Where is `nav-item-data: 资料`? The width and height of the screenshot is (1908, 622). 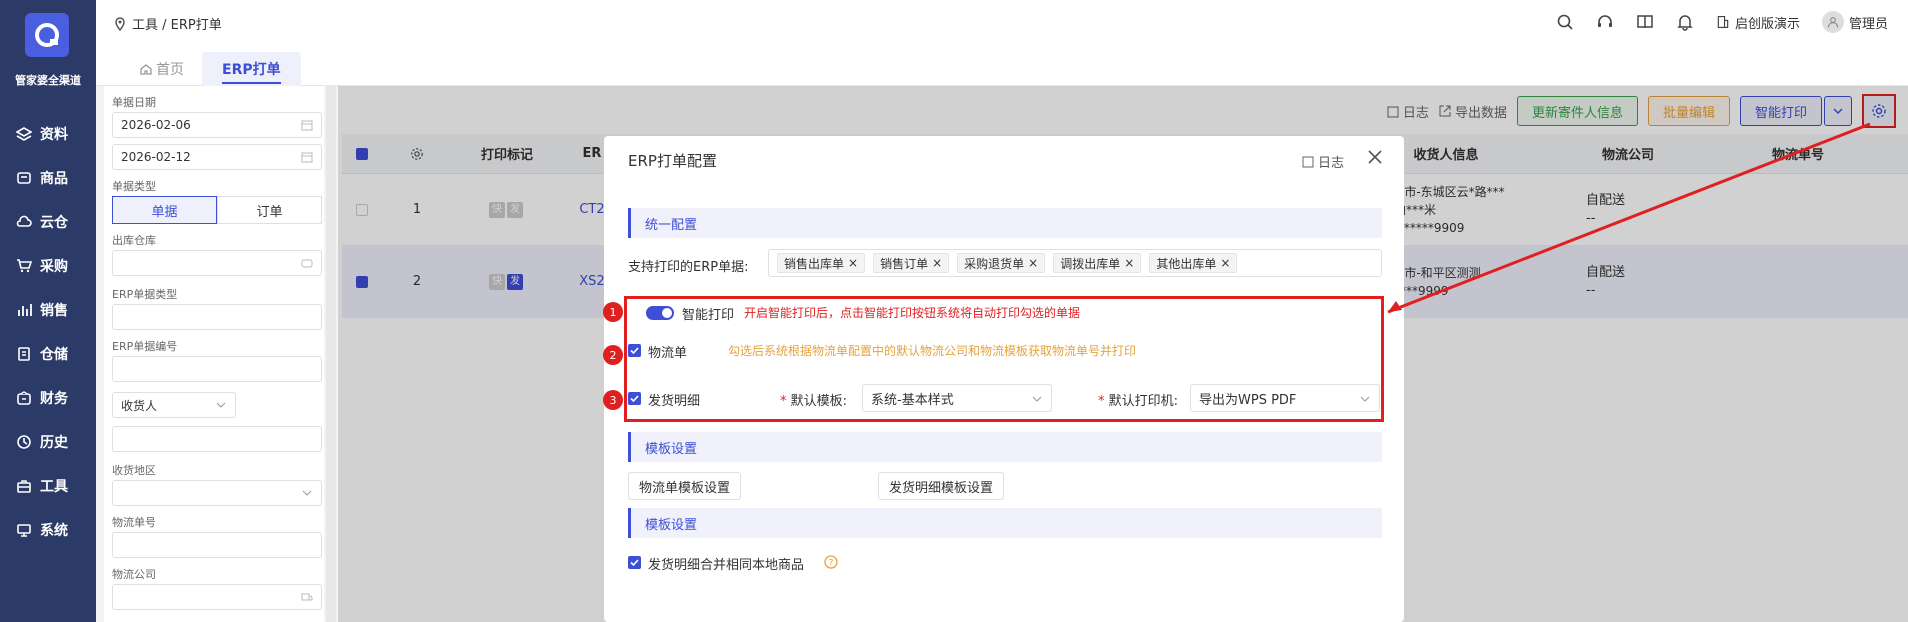
nav-item-data: 资料 is located at coordinates (48, 134).